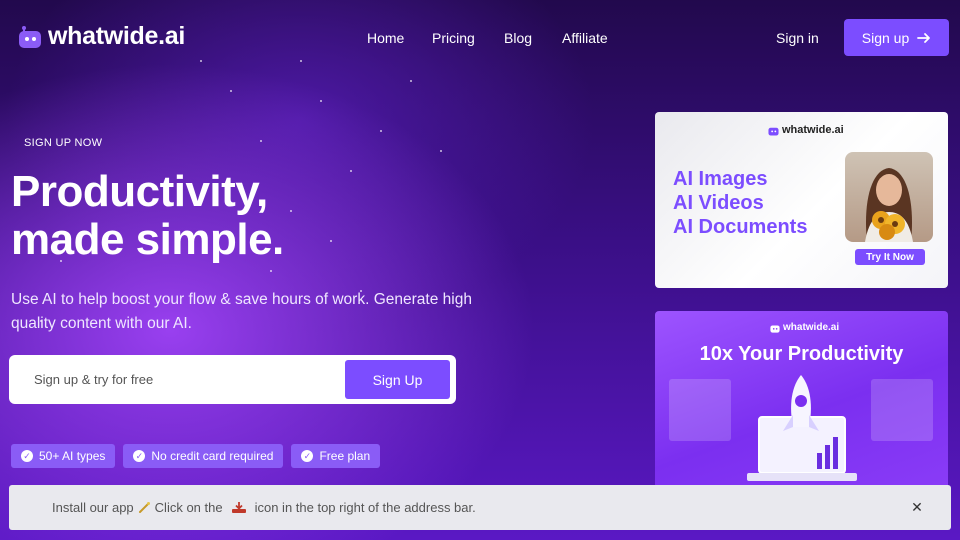 The height and width of the screenshot is (540, 960). What do you see at coordinates (718, 203) in the screenshot?
I see `feature-item: AI Videos` at bounding box center [718, 203].